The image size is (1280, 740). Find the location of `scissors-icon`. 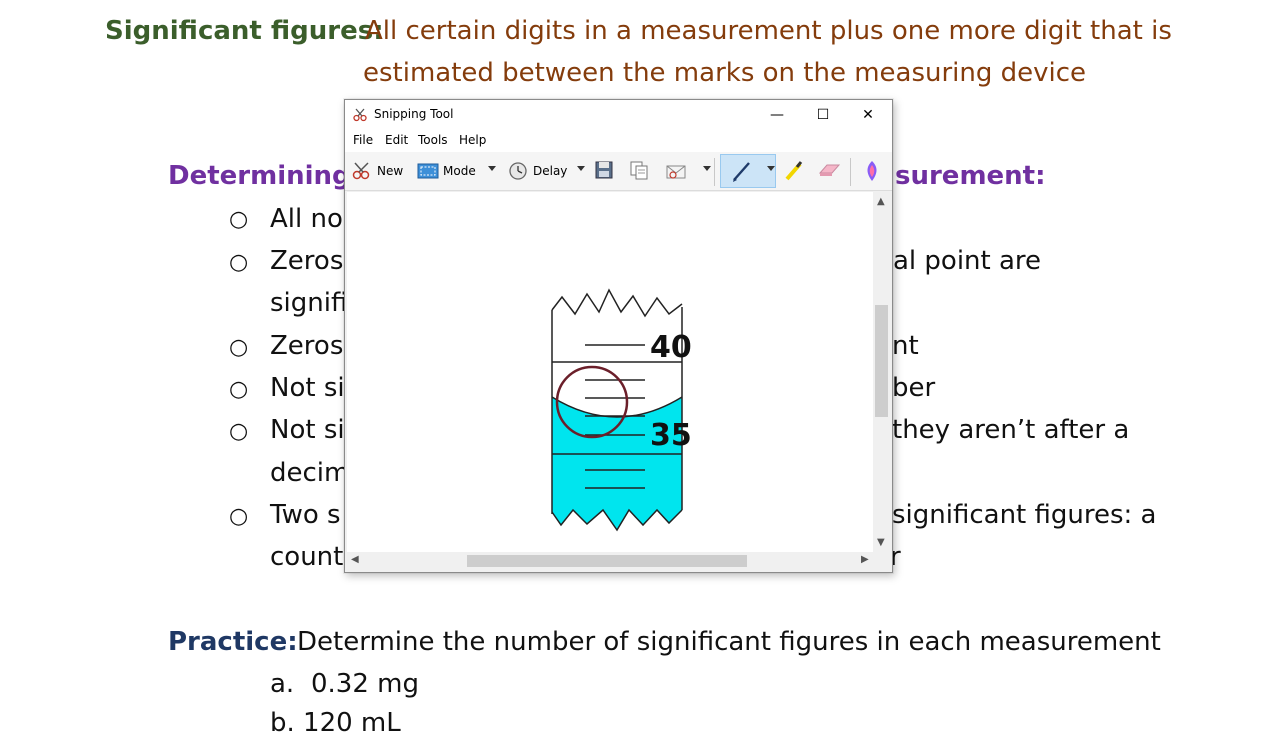

scissors-icon is located at coordinates (360, 115).